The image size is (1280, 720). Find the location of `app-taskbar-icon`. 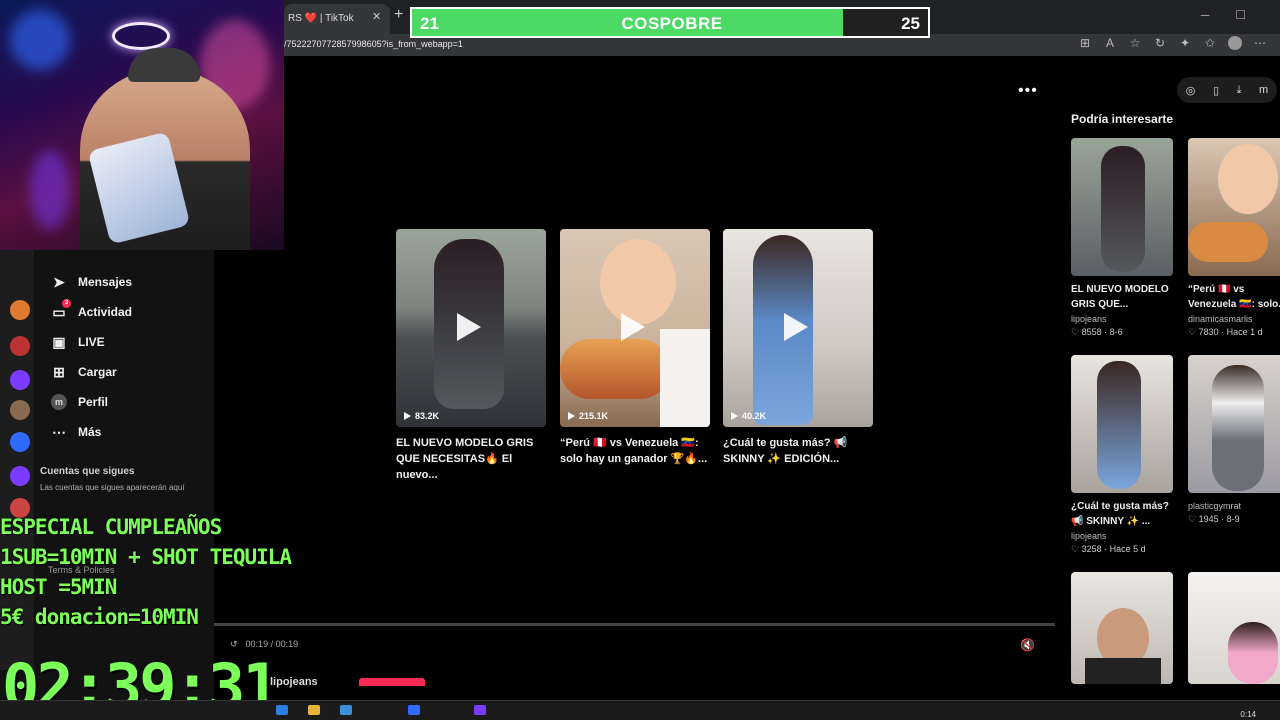

app-taskbar-icon is located at coordinates (414, 710).